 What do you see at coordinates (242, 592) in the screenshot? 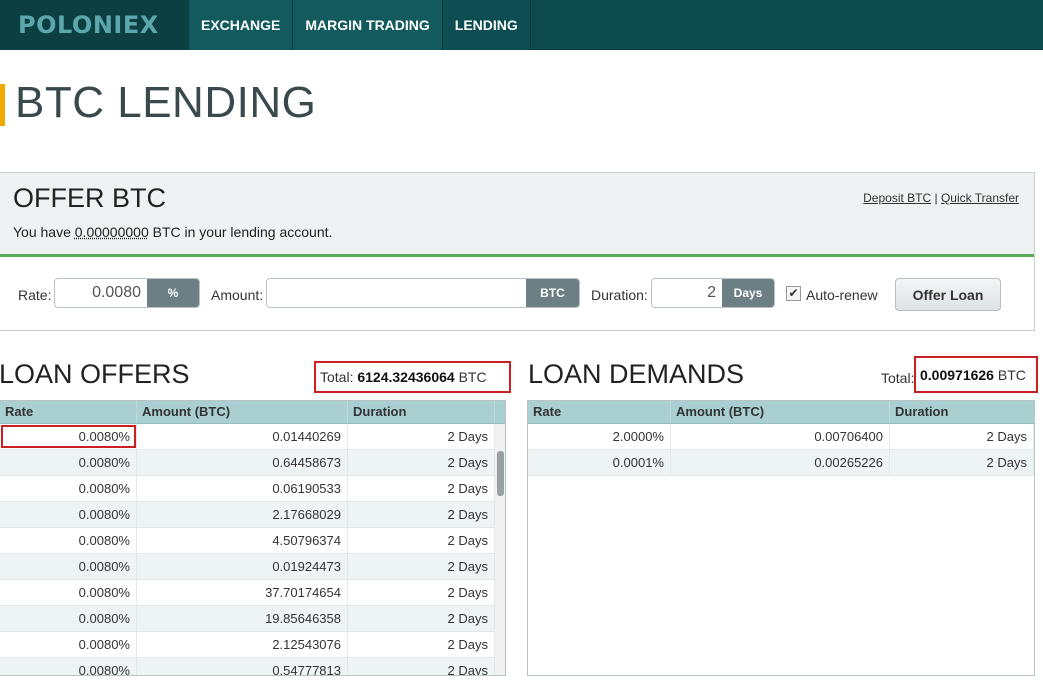
I see `amount-cell: 37.70174654` at bounding box center [242, 592].